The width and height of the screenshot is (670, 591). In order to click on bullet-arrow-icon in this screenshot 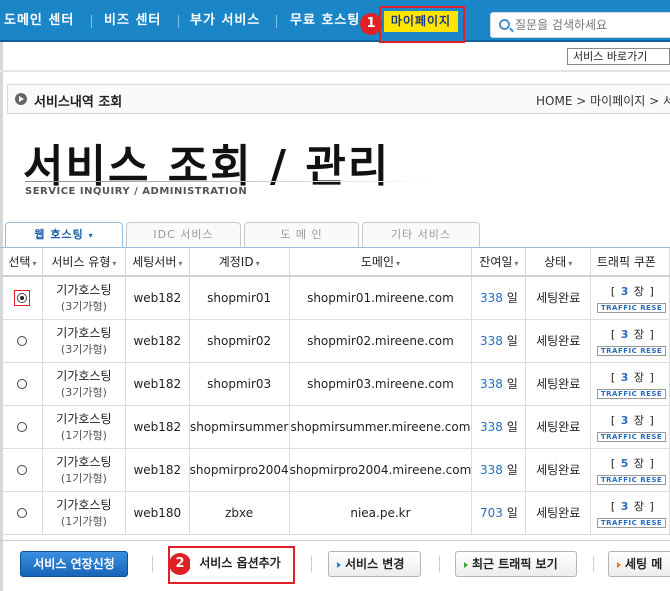, I will do `click(21, 99)`.